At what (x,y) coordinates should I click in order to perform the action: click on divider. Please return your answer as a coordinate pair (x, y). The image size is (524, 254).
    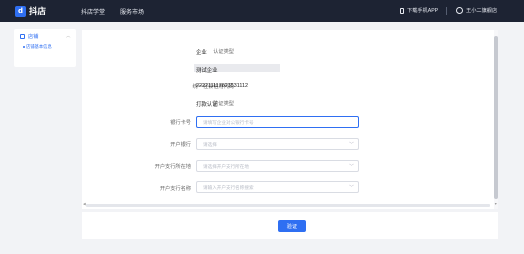
    Looking at the image, I should click on (446, 11).